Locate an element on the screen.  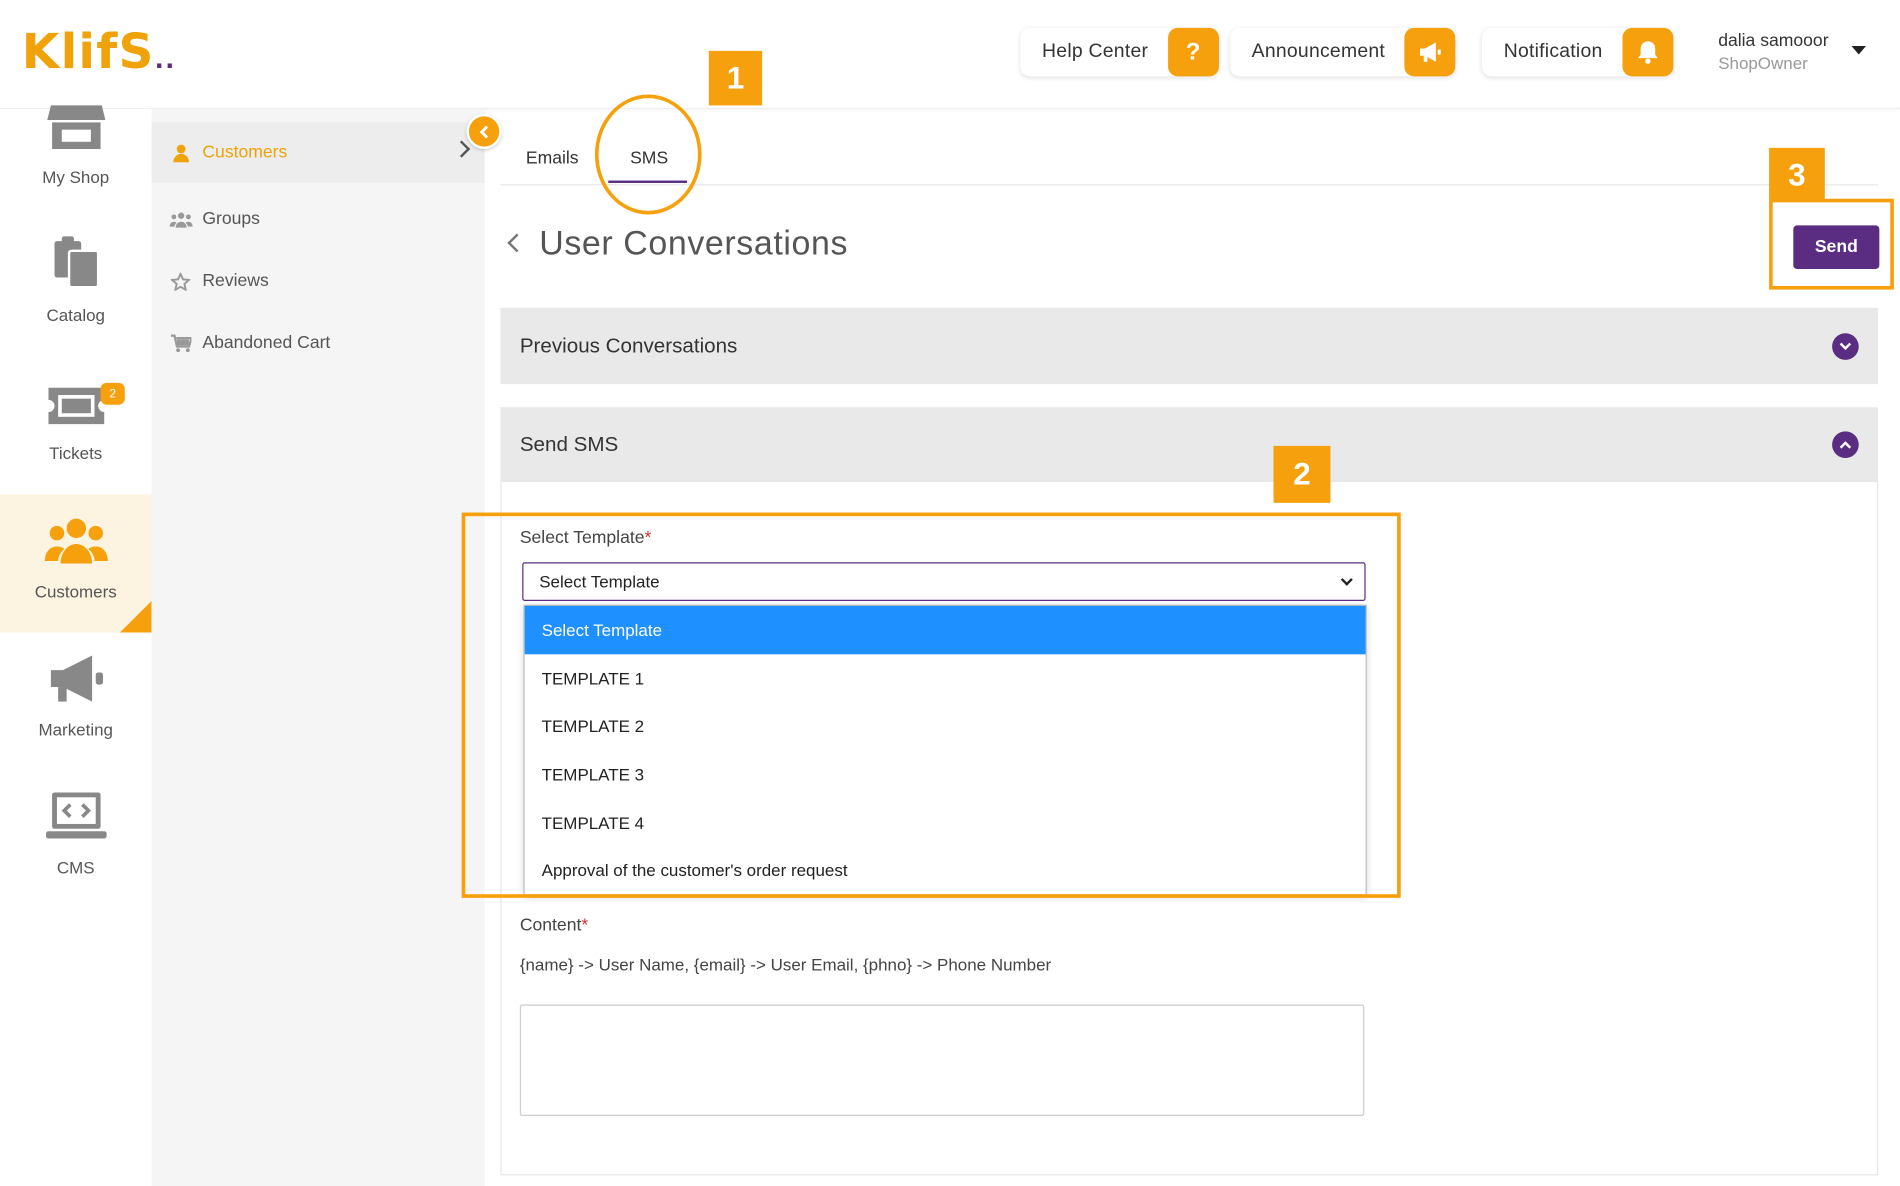
user-menu-caret-icon is located at coordinates (1859, 50).